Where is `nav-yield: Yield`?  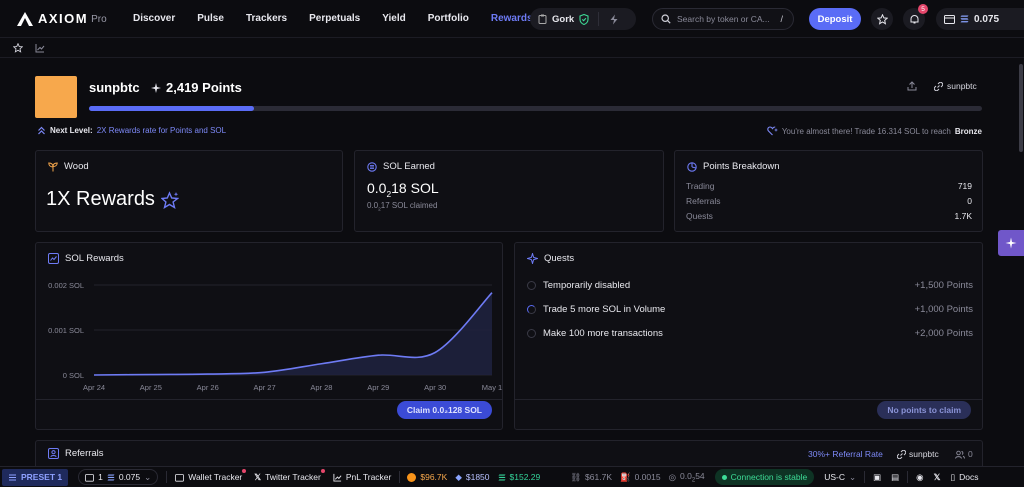 nav-yield: Yield is located at coordinates (394, 18).